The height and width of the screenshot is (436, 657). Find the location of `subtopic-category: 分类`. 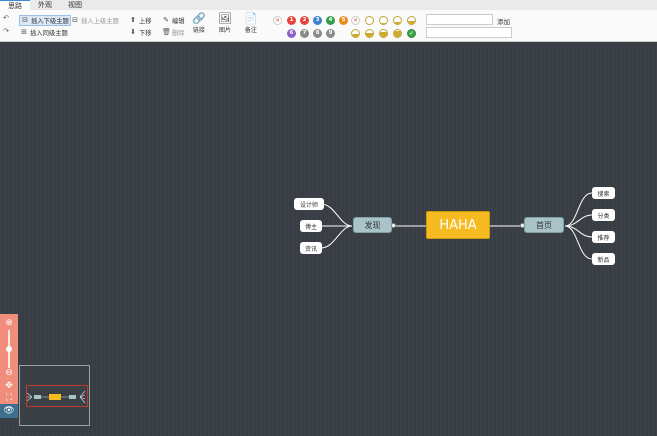

subtopic-category: 分类 is located at coordinates (603, 215).